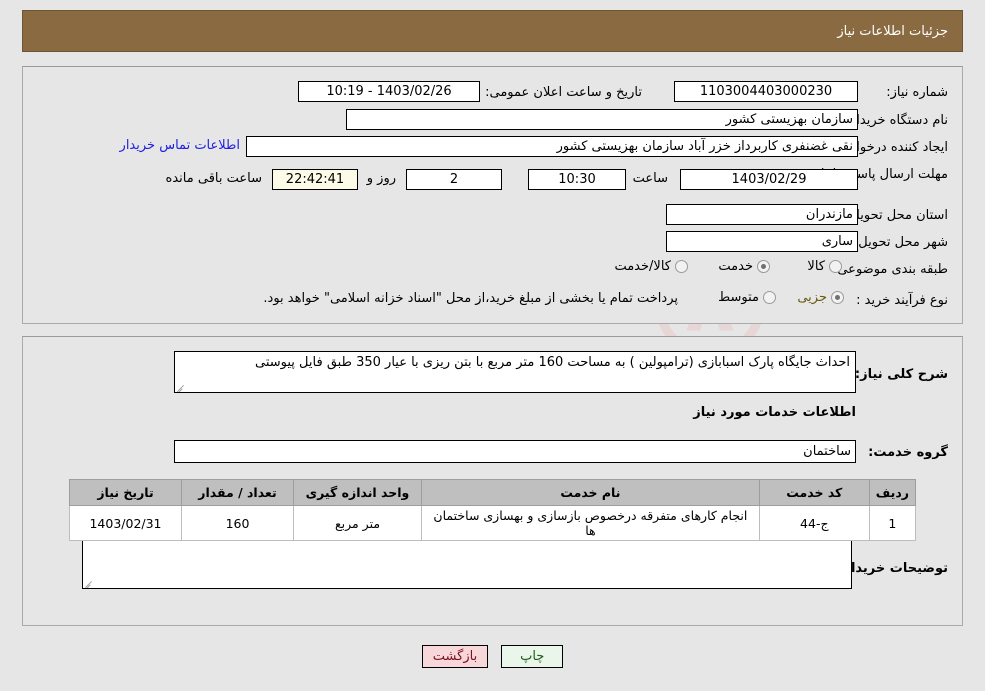 This screenshot has width=985, height=691. I want to click on row-process: نوع فرآیند خرید :, so click(902, 300).